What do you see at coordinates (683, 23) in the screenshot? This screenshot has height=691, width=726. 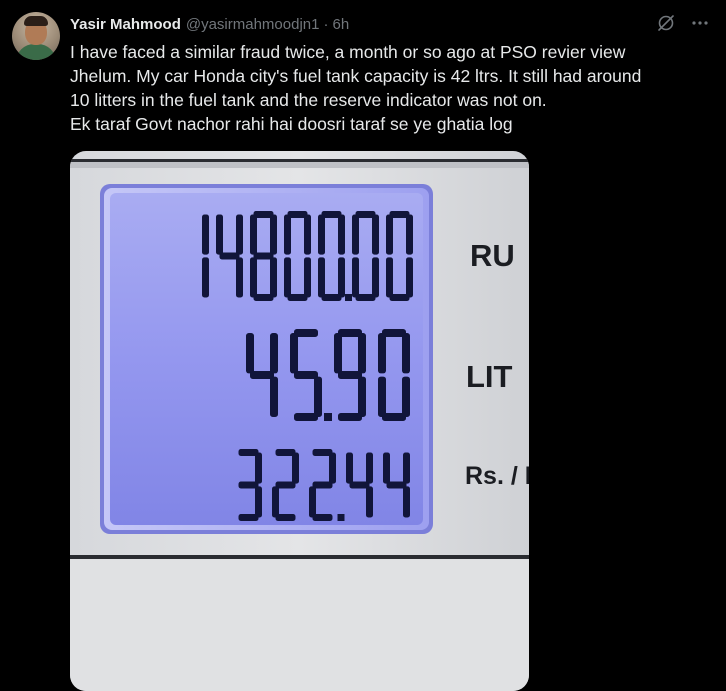 I see `tweet-actions-top` at bounding box center [683, 23].